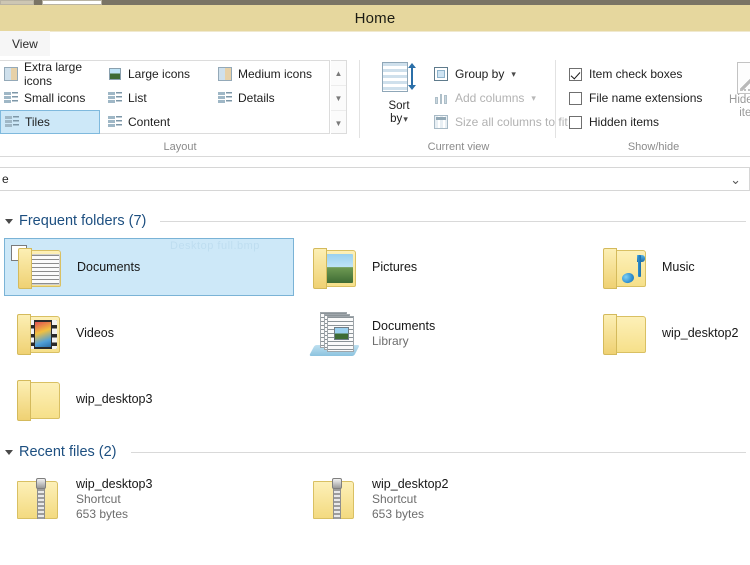 The width and height of the screenshot is (750, 565). What do you see at coordinates (37, 122) in the screenshot?
I see `layout-item-label: Tiles` at bounding box center [37, 122].